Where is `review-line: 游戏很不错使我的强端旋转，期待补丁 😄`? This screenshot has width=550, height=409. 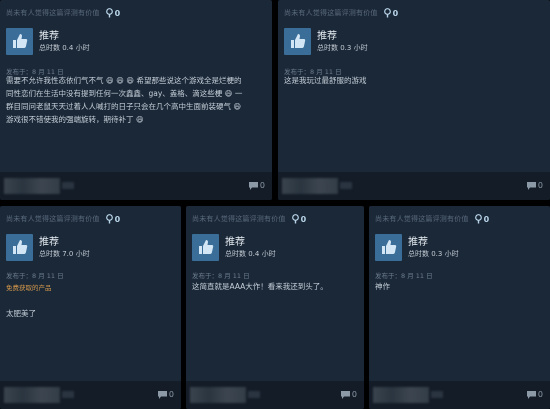
review-line: 游戏很不错使我的强端旋转，期待补丁 😄 is located at coordinates (75, 119).